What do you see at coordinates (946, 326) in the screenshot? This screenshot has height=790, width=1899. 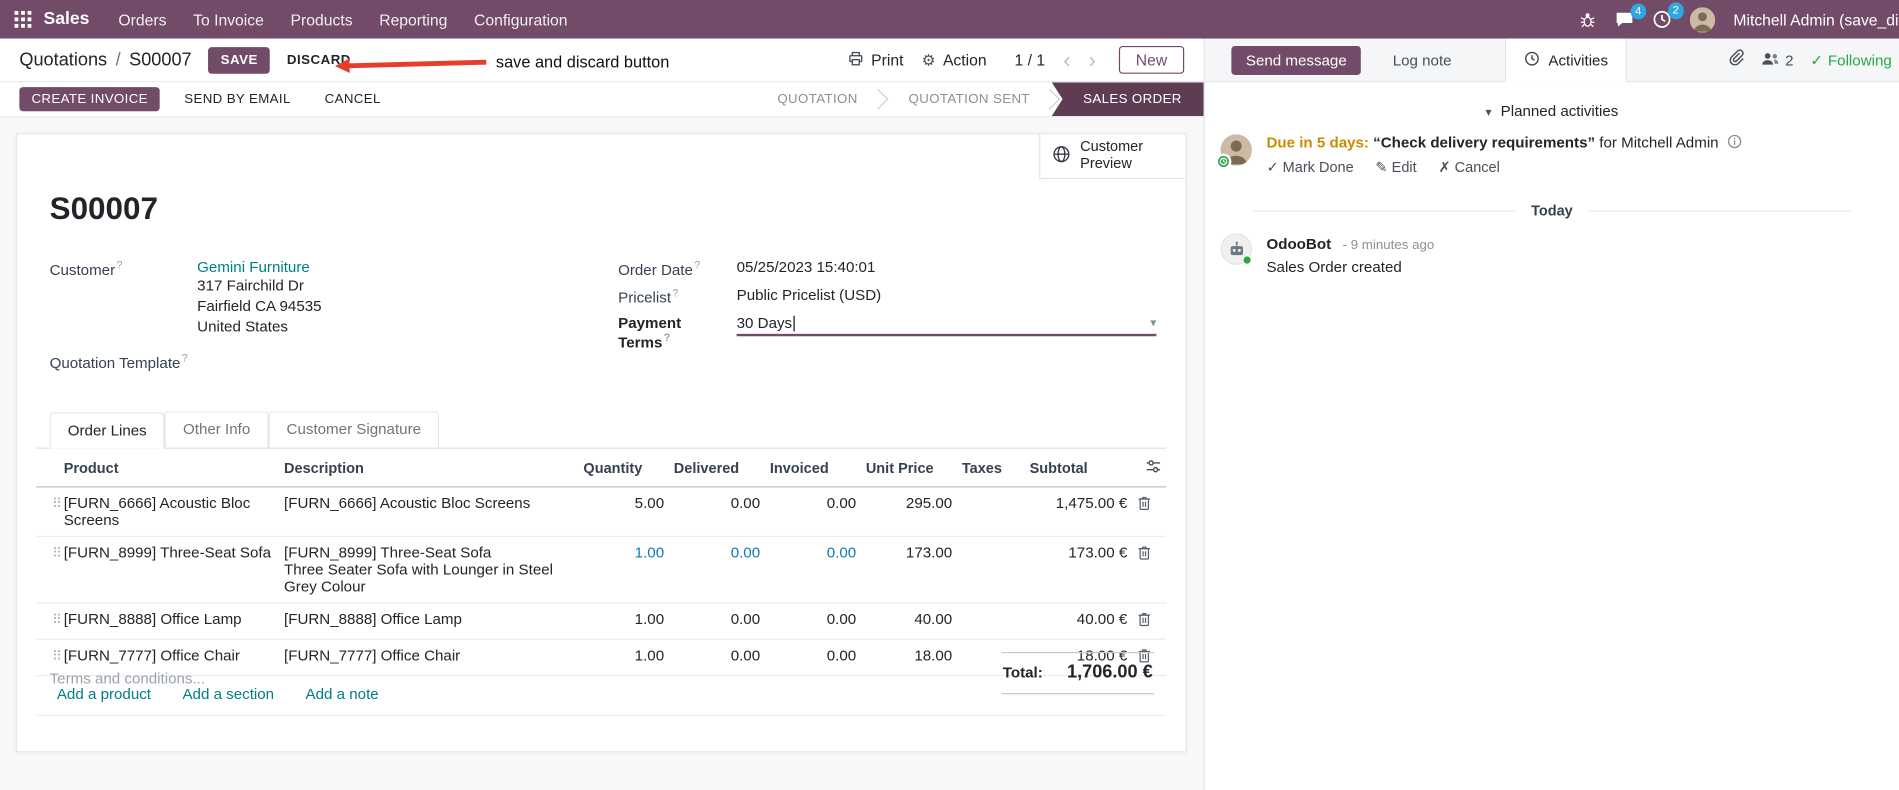 I see `payment-terms-input: 30 Days ▾` at bounding box center [946, 326].